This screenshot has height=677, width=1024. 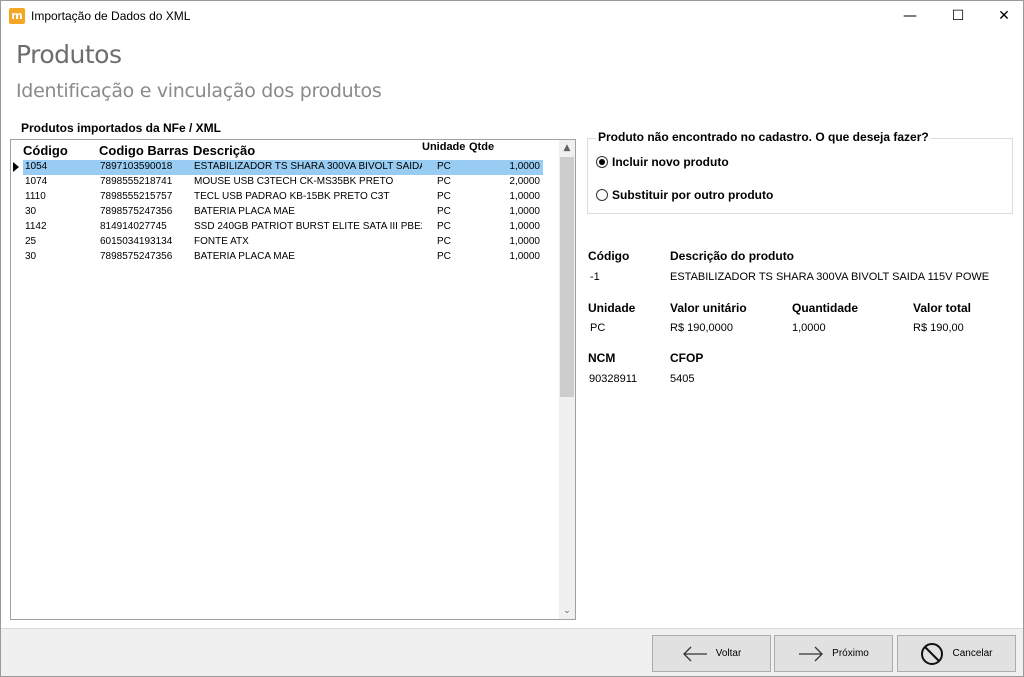 What do you see at coordinates (69, 54) in the screenshot?
I see `page-title: Produtos` at bounding box center [69, 54].